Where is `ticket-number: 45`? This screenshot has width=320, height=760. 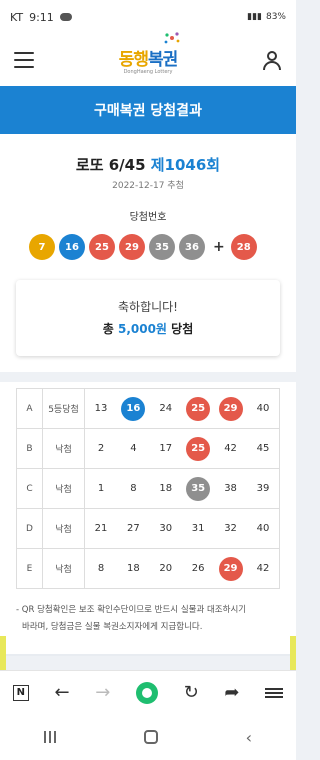
ticket-number: 45 is located at coordinates (263, 448).